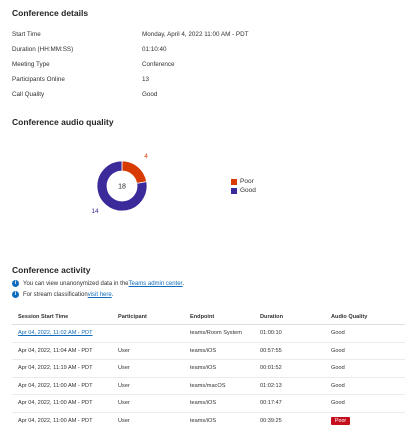 This screenshot has width=415, height=429. Describe the element at coordinates (207, 79) in the screenshot. I see `detail-row-participants: Participants Online 13` at that location.